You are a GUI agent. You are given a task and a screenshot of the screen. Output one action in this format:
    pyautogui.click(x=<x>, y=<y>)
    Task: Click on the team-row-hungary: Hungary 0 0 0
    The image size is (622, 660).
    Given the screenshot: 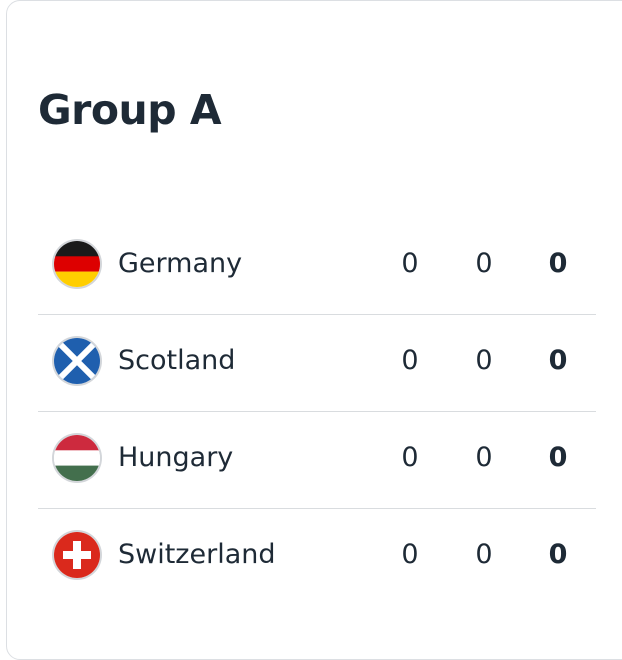 What is the action you would take?
    pyautogui.click(x=317, y=460)
    